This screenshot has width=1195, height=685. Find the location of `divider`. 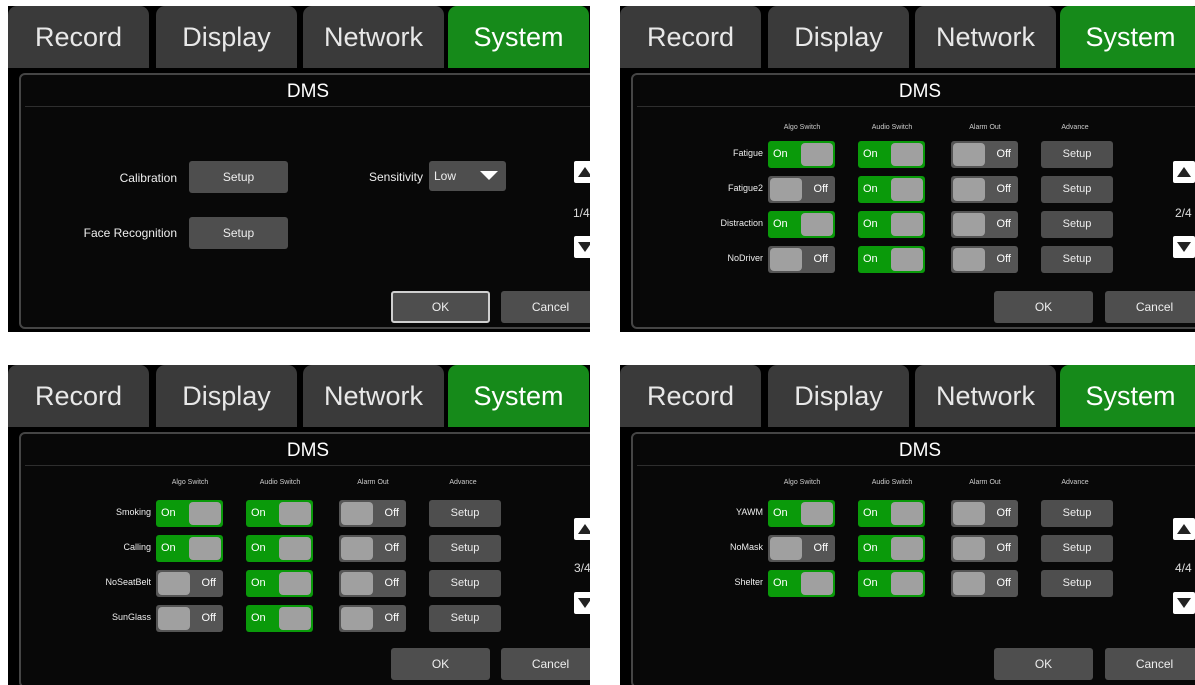

divider is located at coordinates (307, 106).